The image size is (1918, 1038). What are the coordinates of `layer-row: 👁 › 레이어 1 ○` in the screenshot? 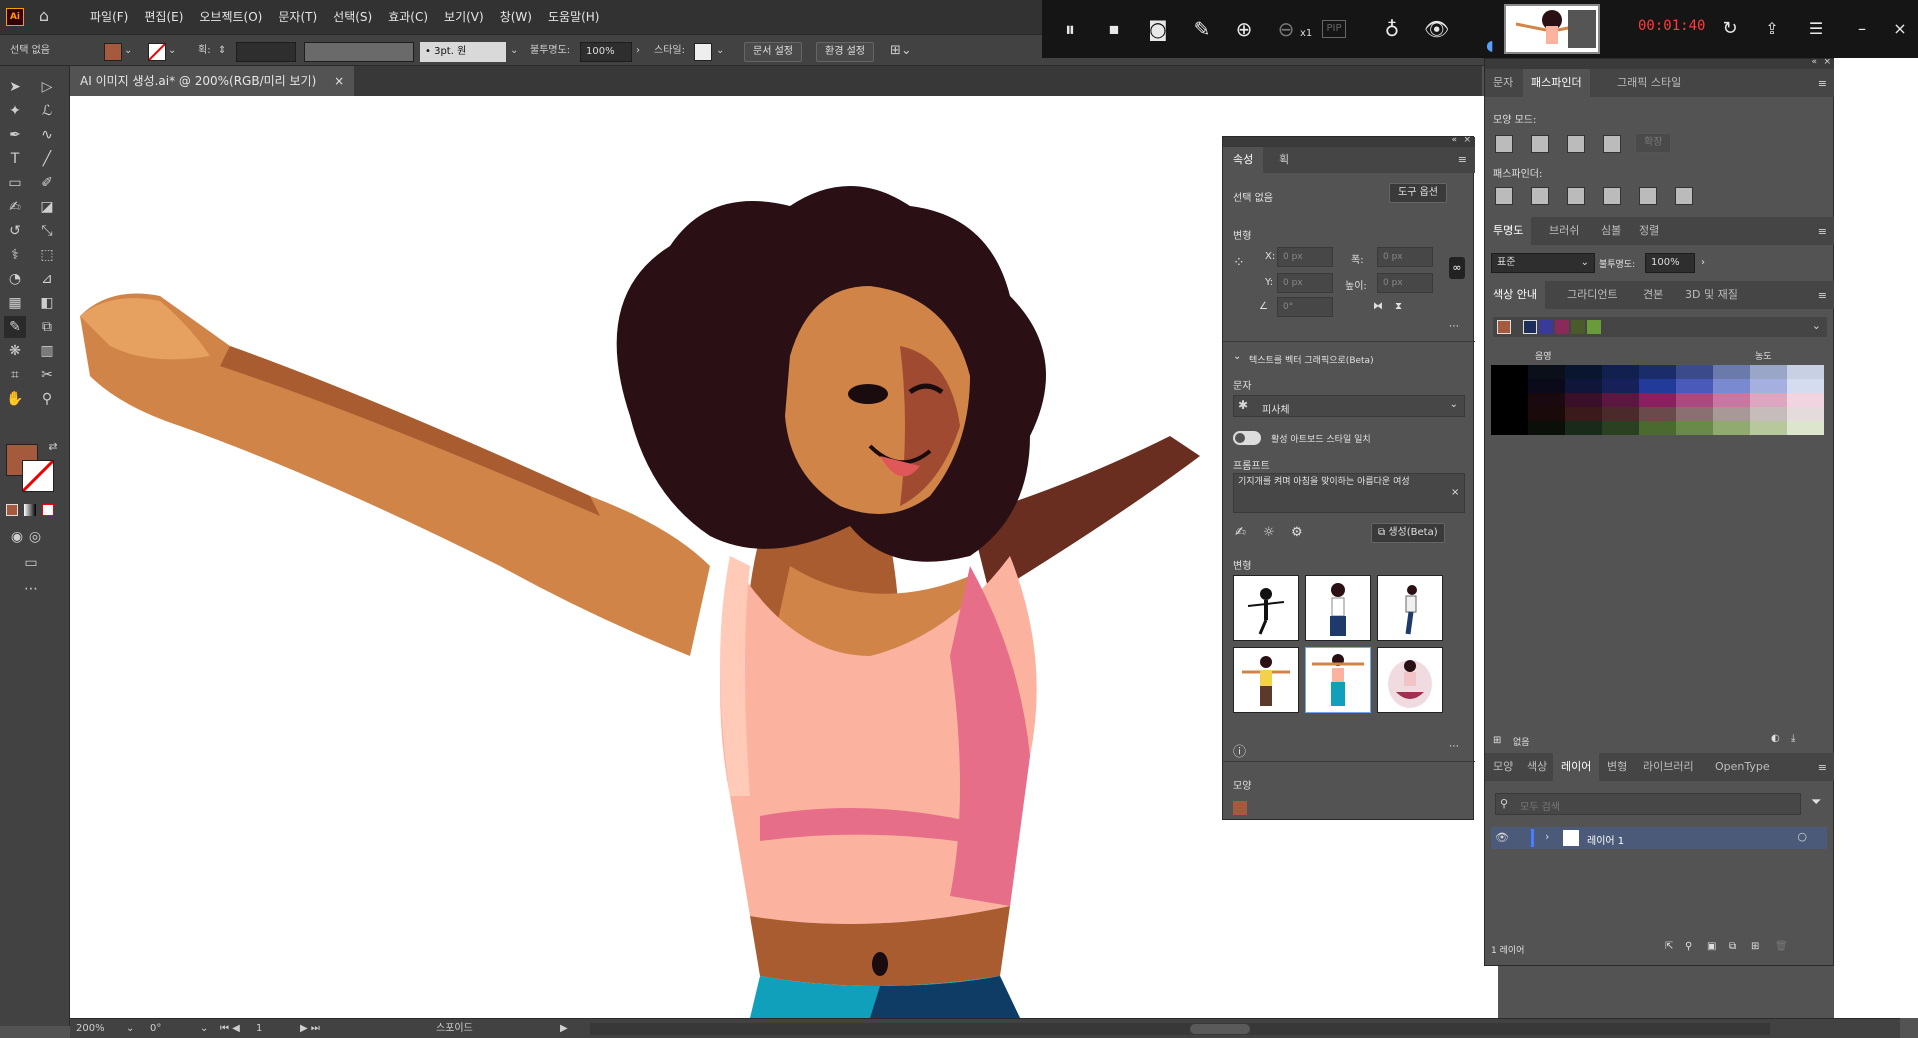 It's located at (1659, 838).